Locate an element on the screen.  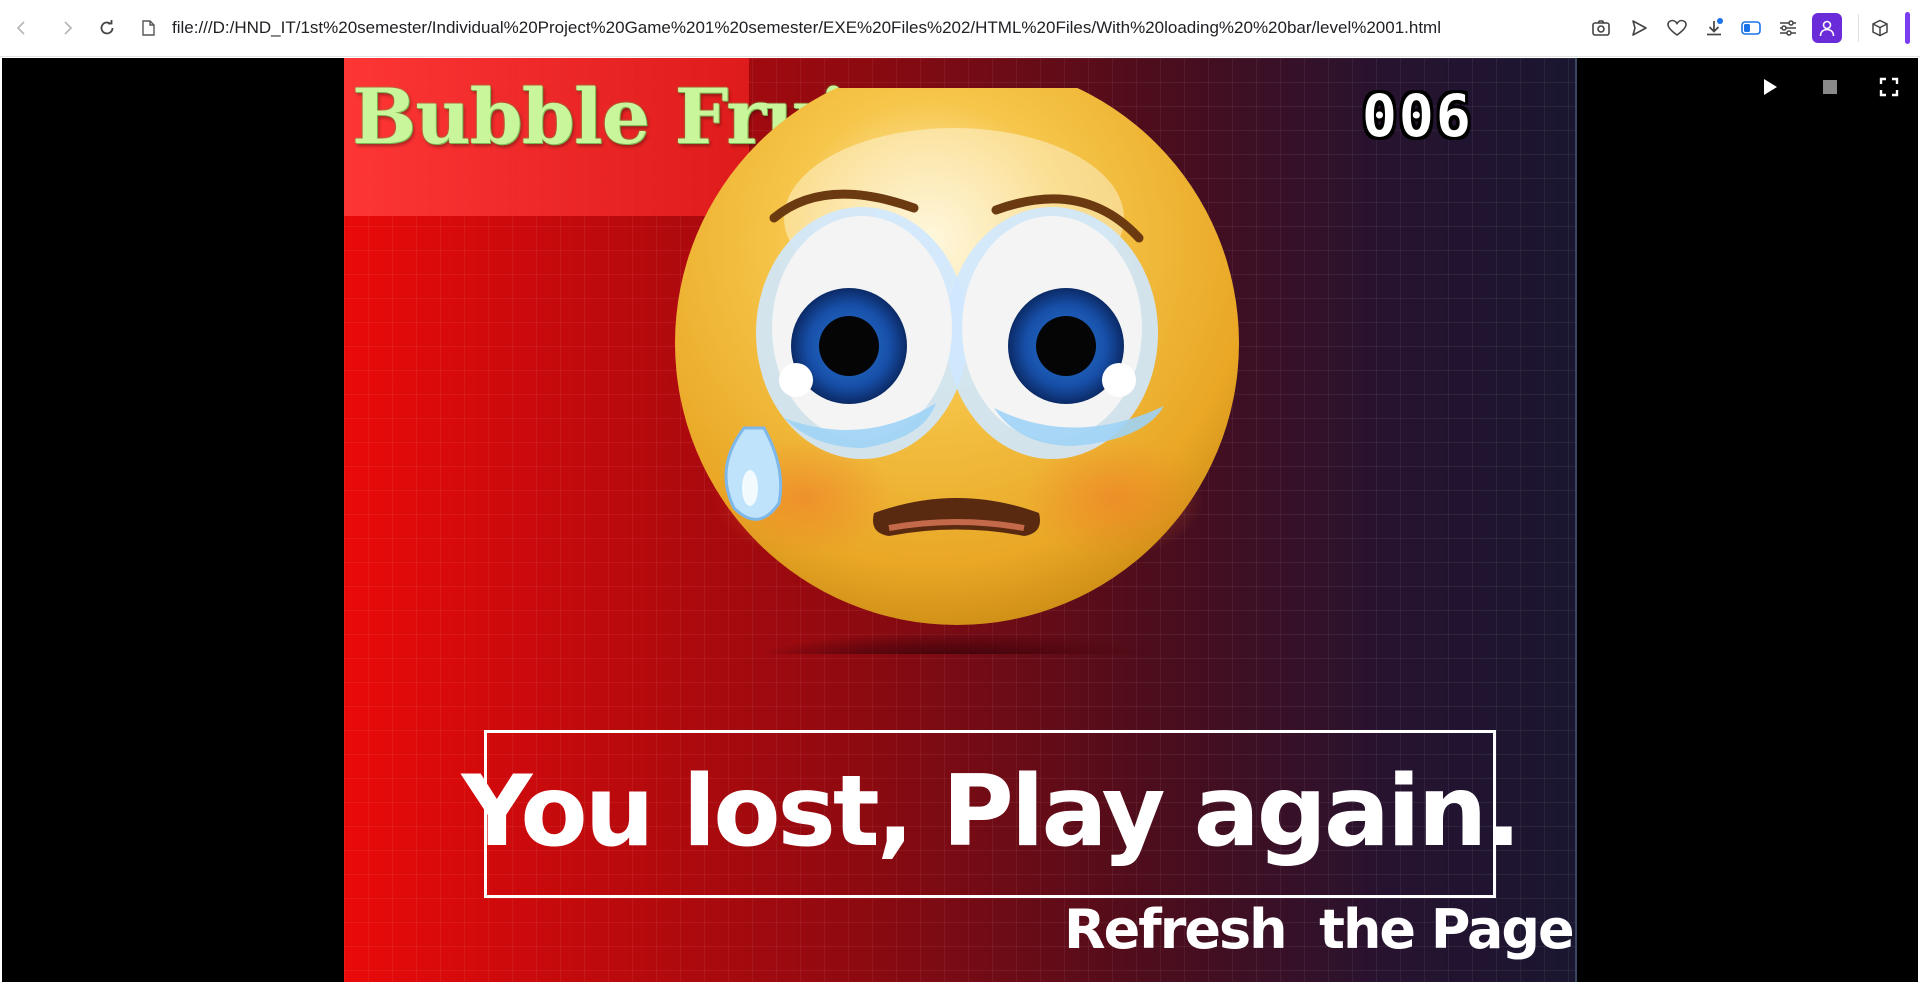
back-icon is located at coordinates (22, 28).